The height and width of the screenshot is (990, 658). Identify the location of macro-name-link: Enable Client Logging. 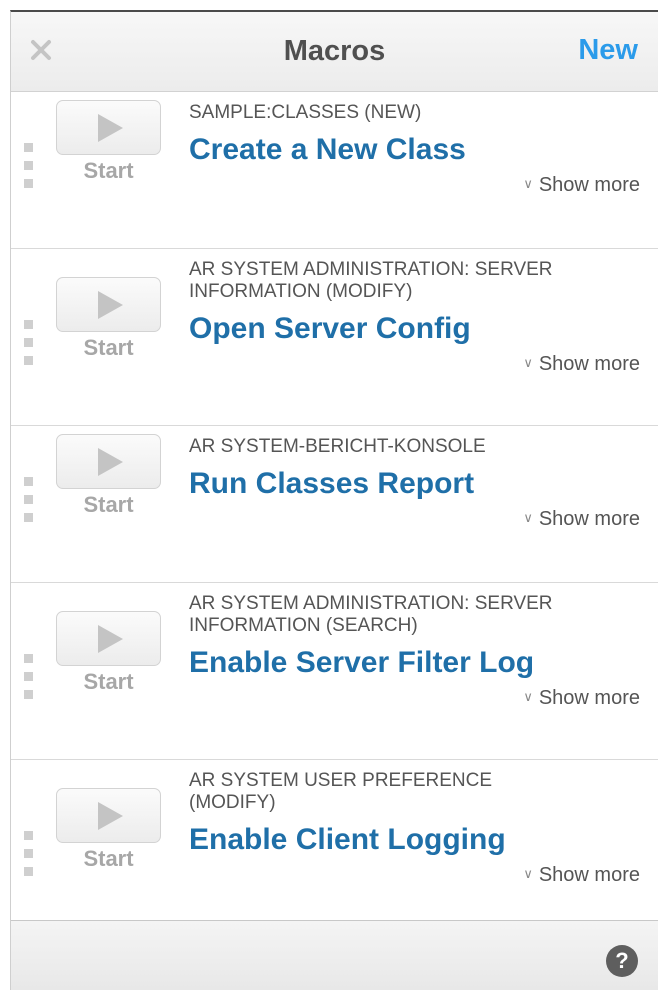
(414, 840).